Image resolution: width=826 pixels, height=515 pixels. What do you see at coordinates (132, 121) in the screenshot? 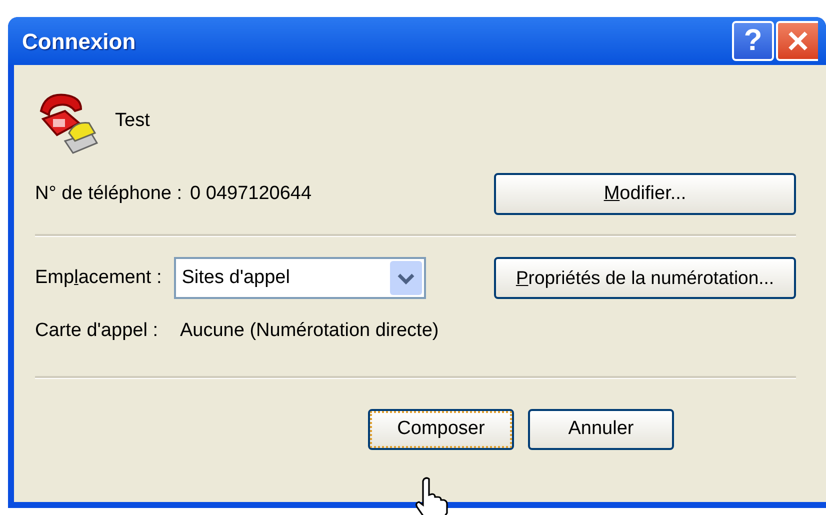
I see `connection-name: Test` at bounding box center [132, 121].